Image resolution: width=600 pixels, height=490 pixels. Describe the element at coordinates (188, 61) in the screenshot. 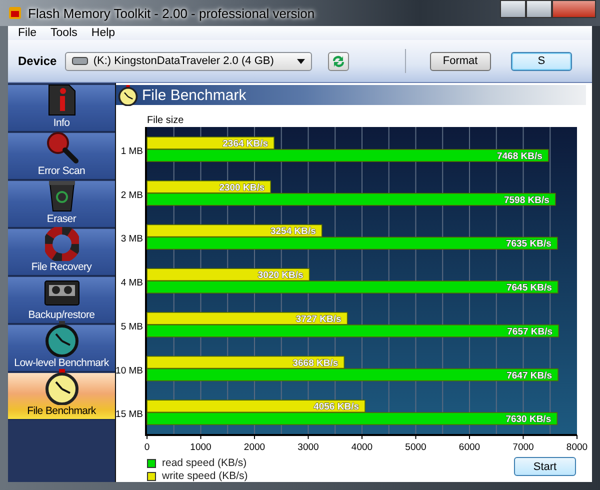

I see `device-dropdown: (K:) KingstonDataTraveler 2.0 (4 GB)` at that location.